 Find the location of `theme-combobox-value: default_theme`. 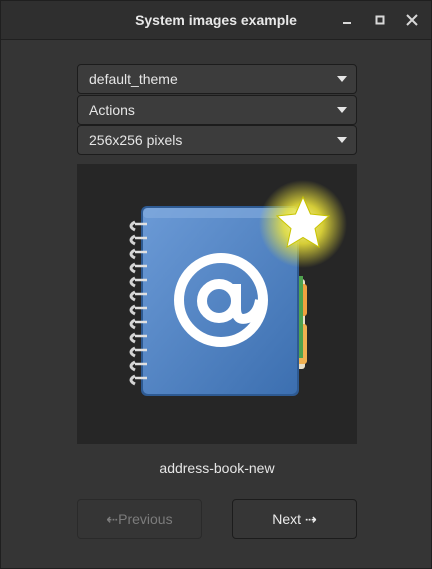

theme-combobox-value: default_theme is located at coordinates (133, 79).